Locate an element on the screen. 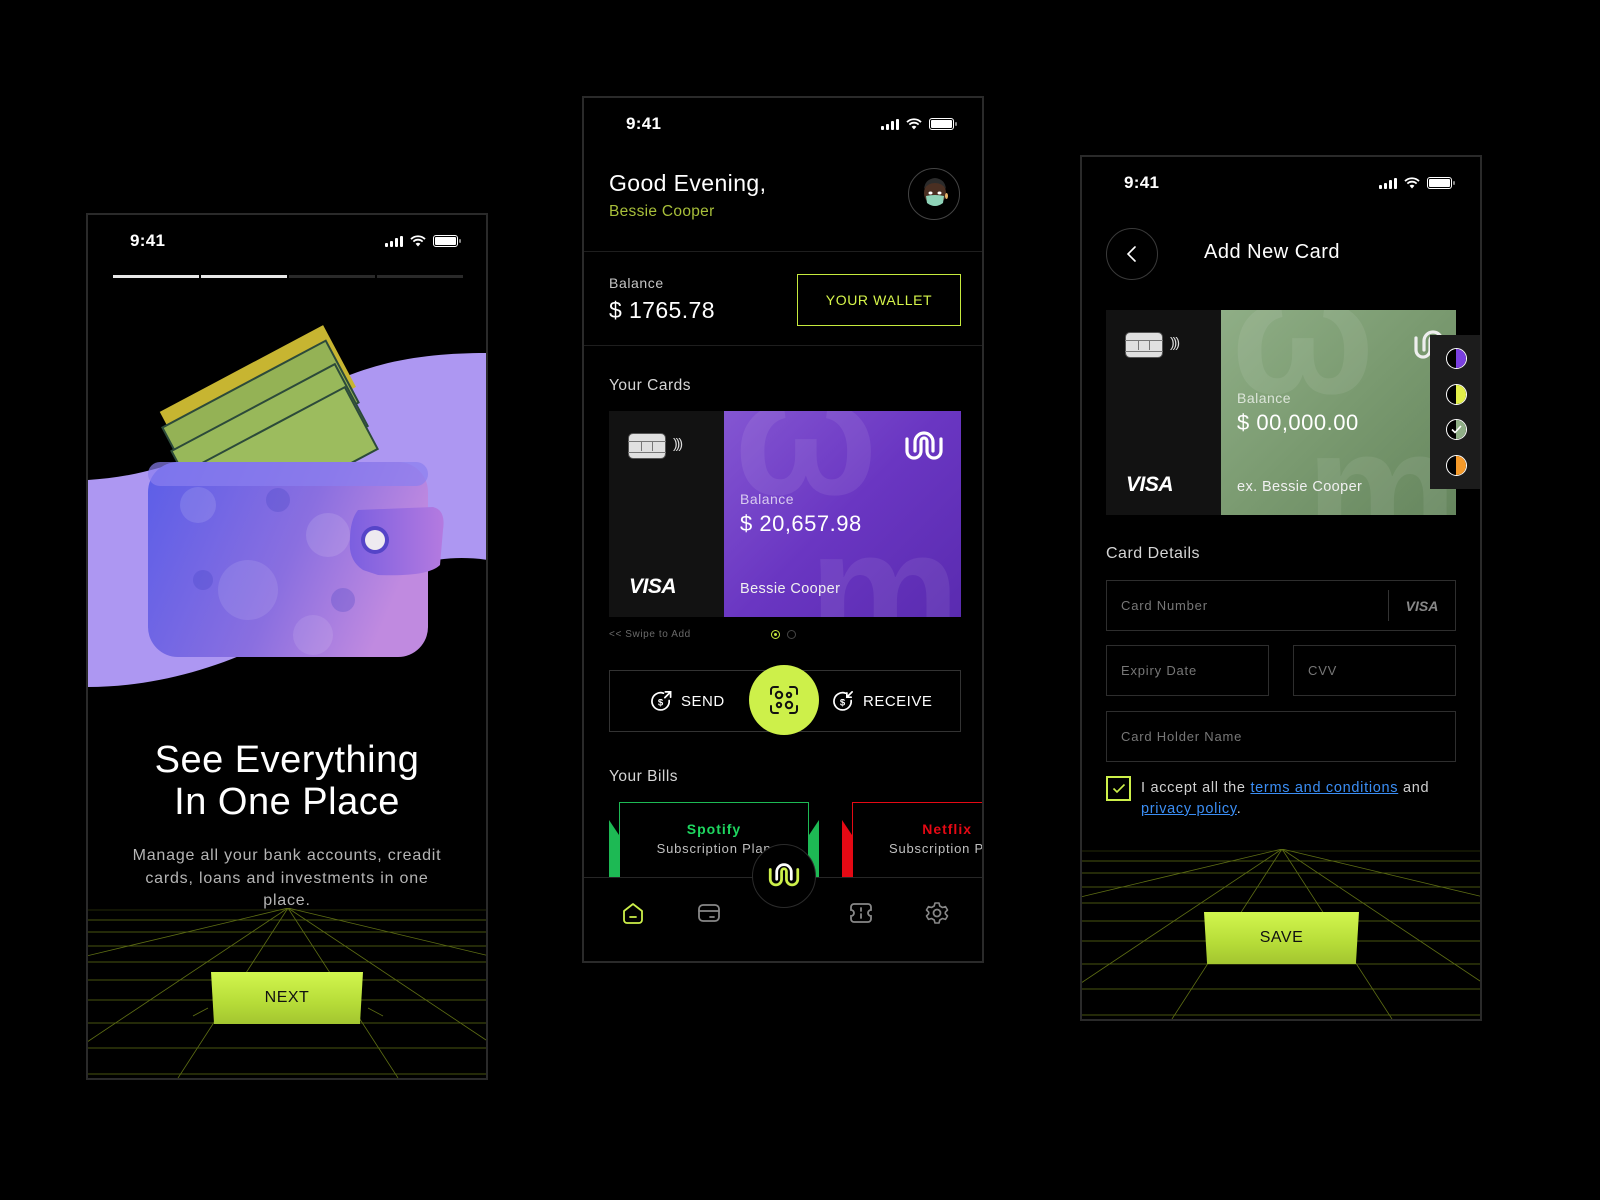  terms-checkbox is located at coordinates (1118, 788).